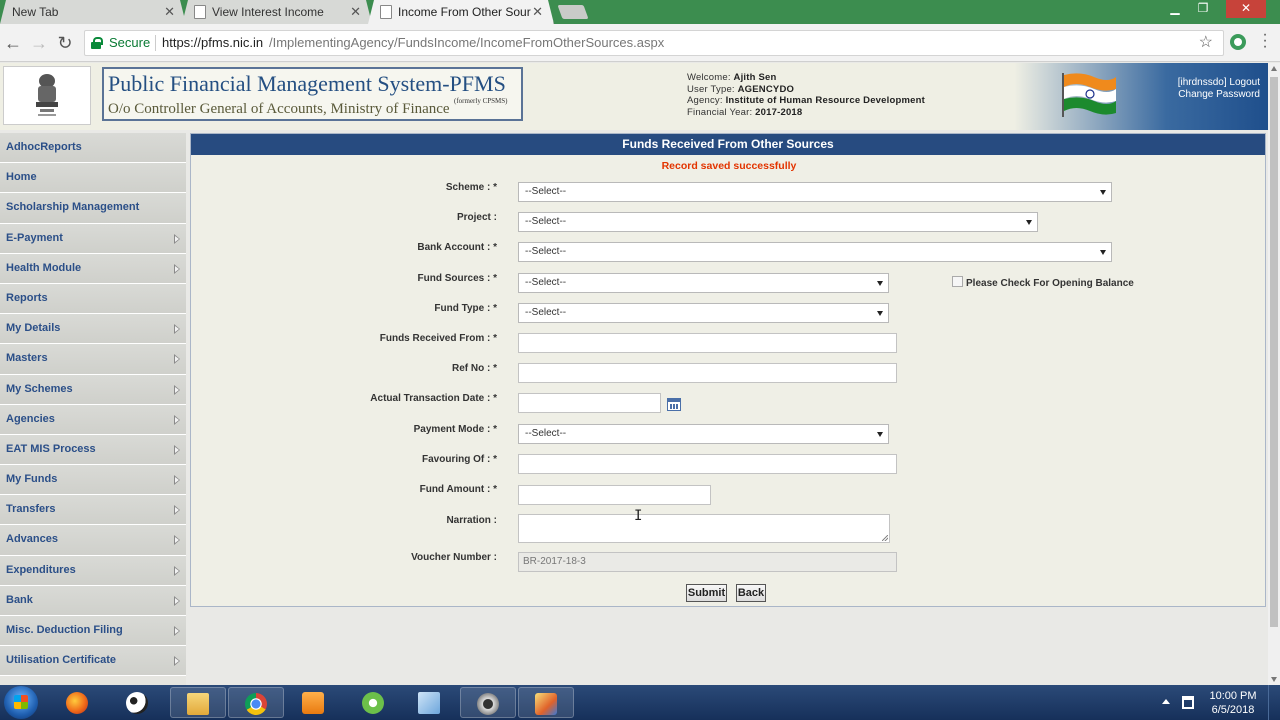  What do you see at coordinates (1238, 42) in the screenshot?
I see `extension-icon` at bounding box center [1238, 42].